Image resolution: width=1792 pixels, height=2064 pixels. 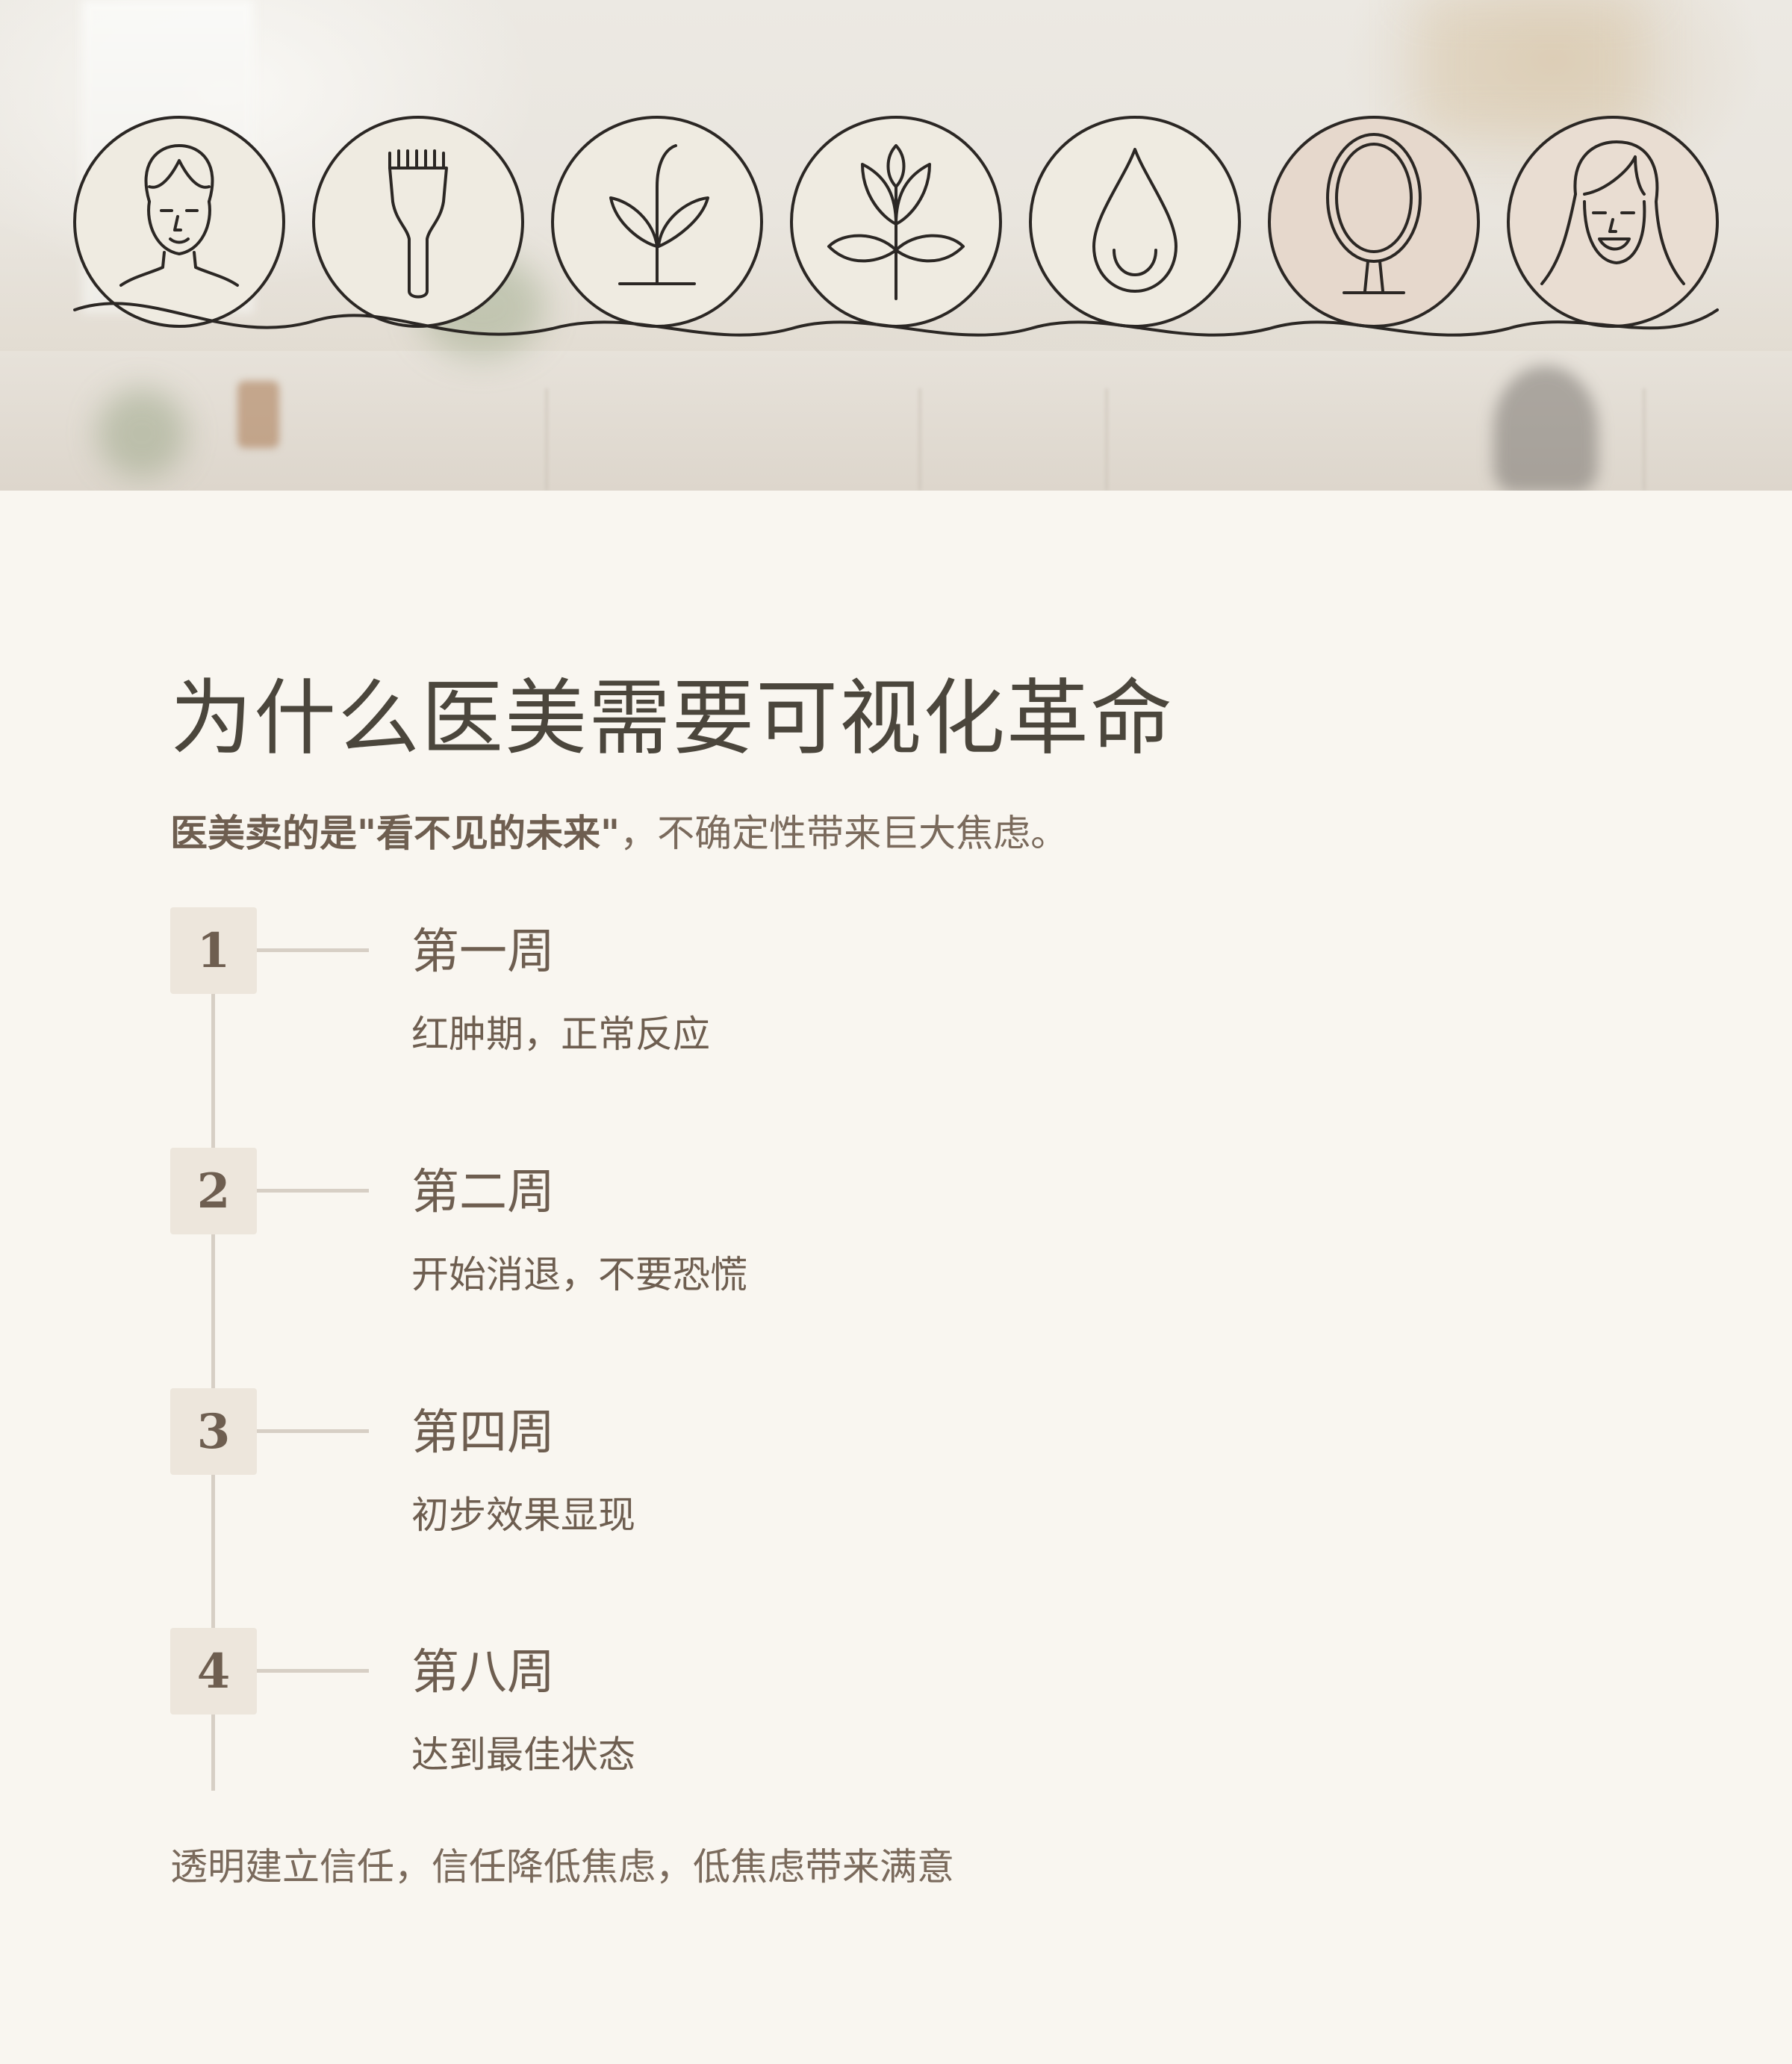 I want to click on timeline-step: 1 第一周 红肿期，正常反应, so click(x=896, y=1004).